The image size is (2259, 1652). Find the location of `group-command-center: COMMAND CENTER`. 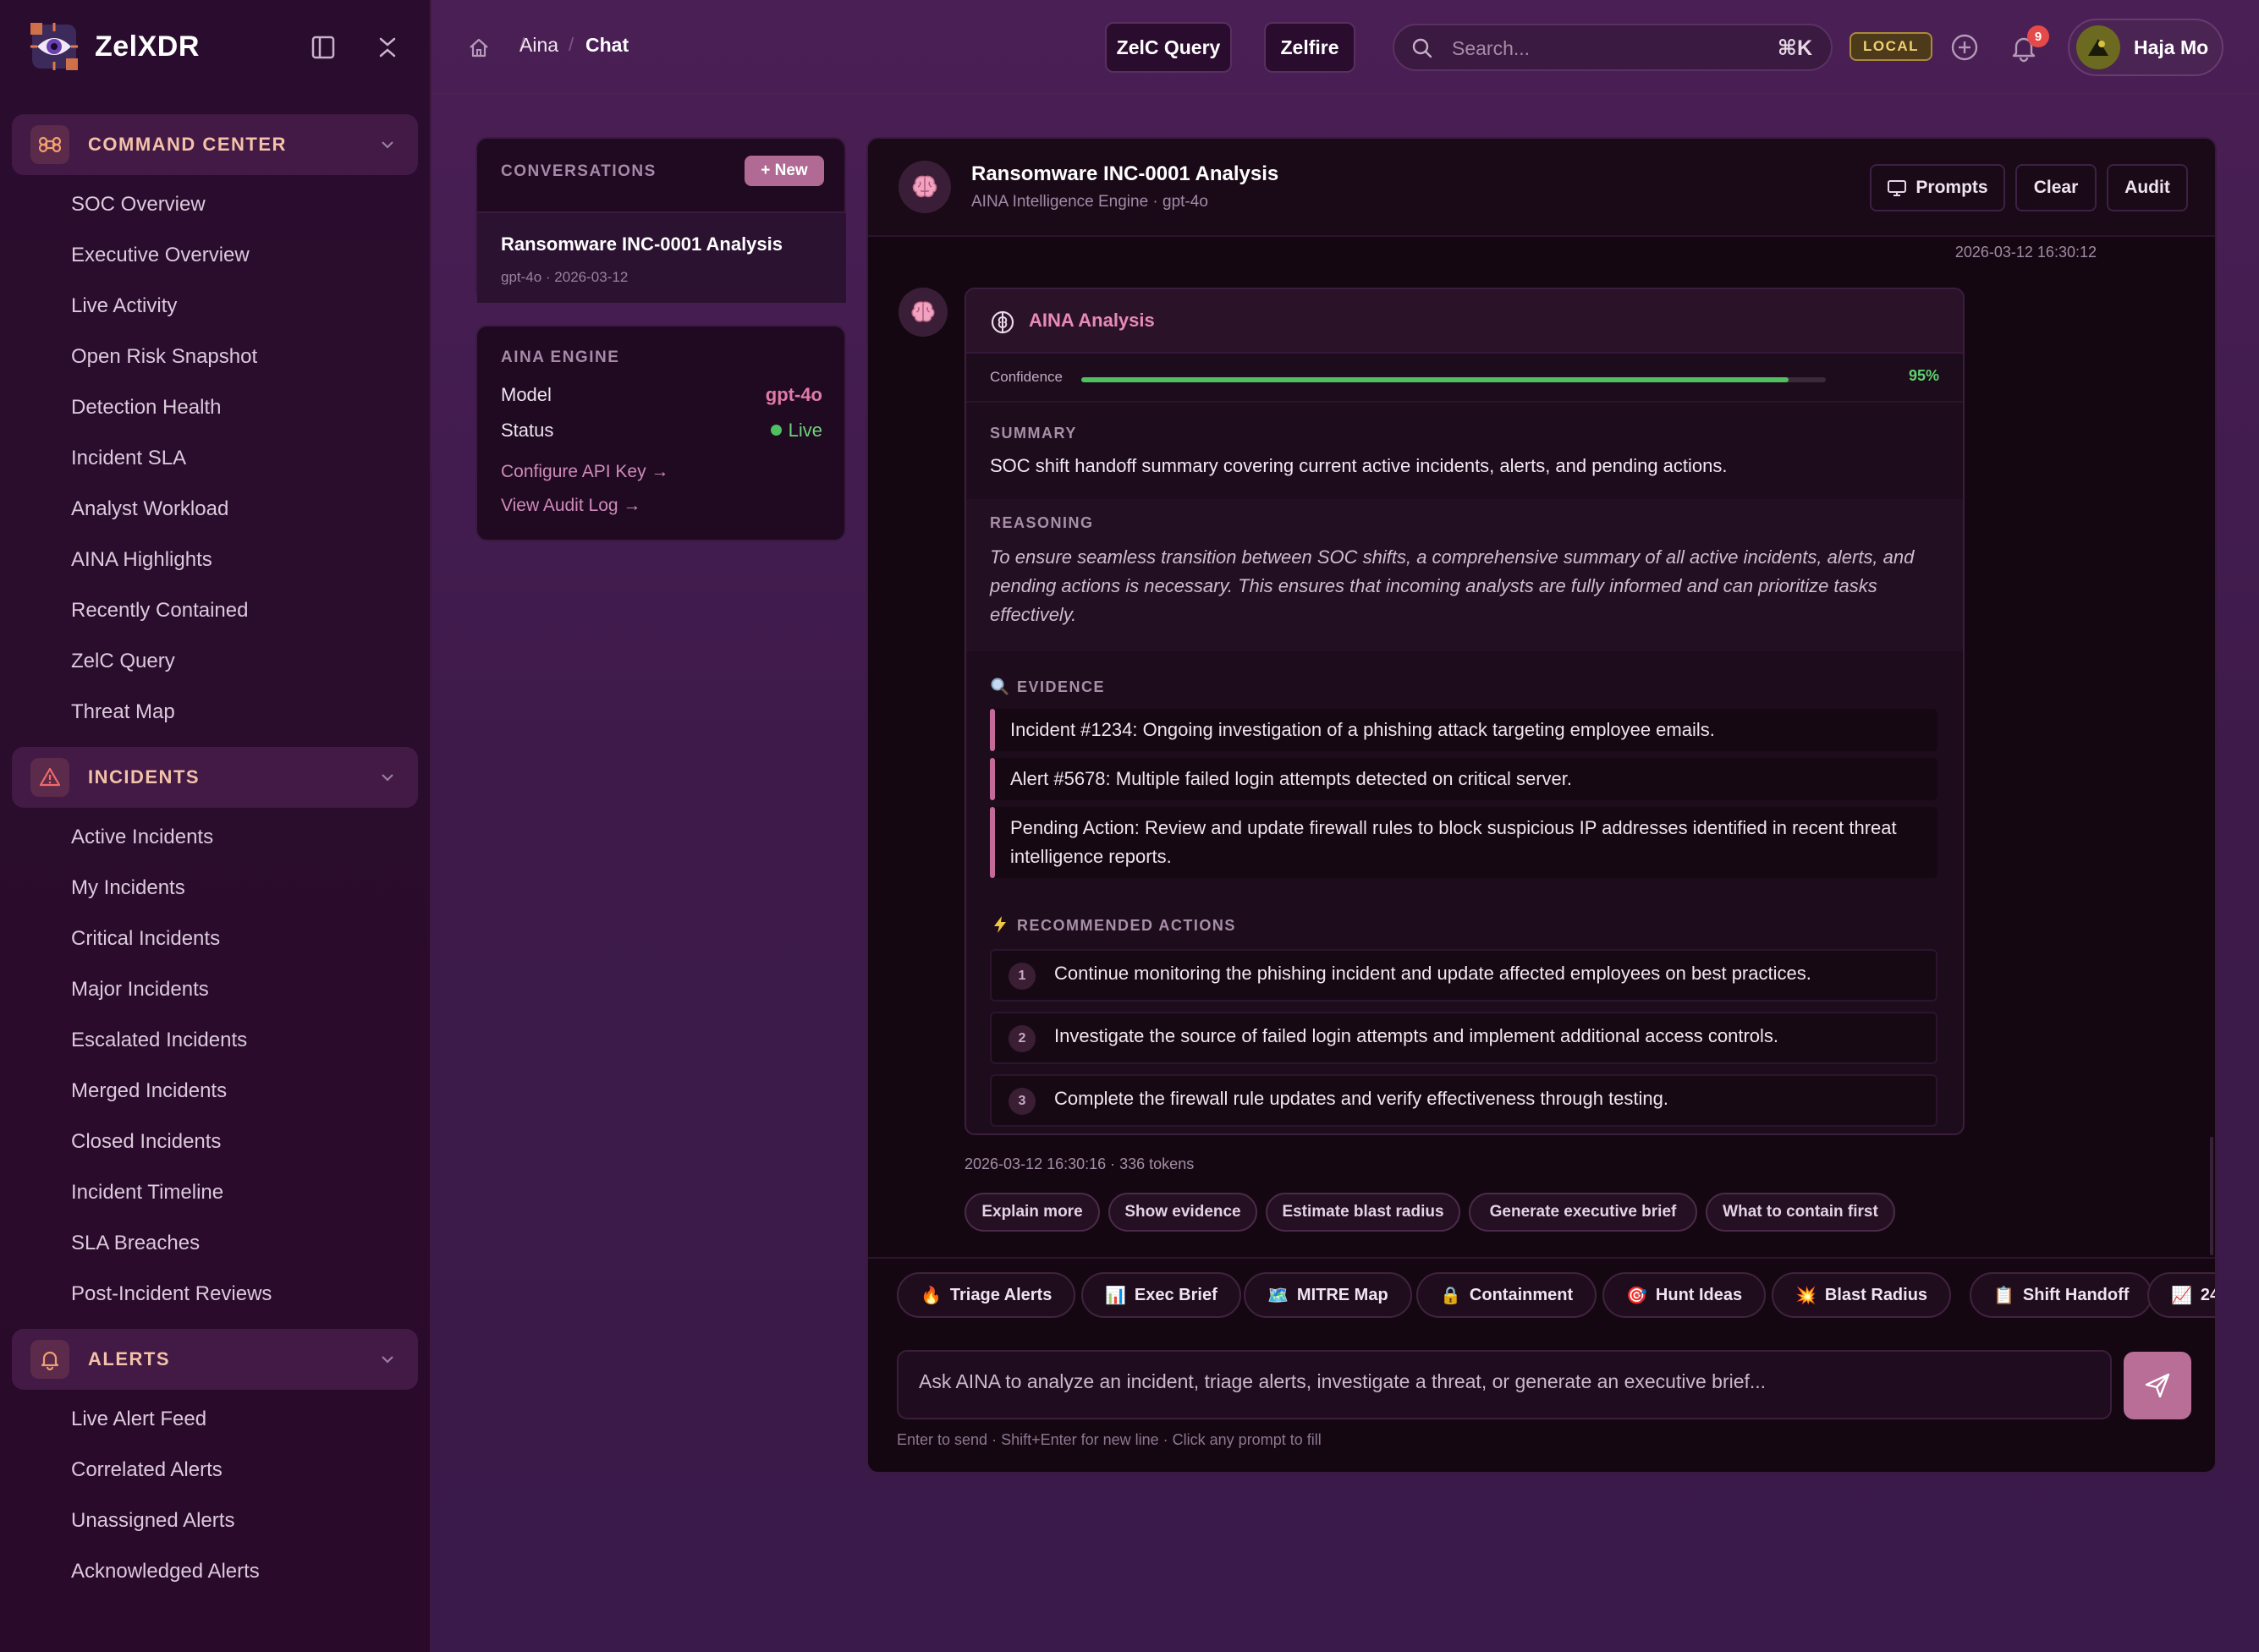

group-command-center: COMMAND CENTER is located at coordinates (215, 144).